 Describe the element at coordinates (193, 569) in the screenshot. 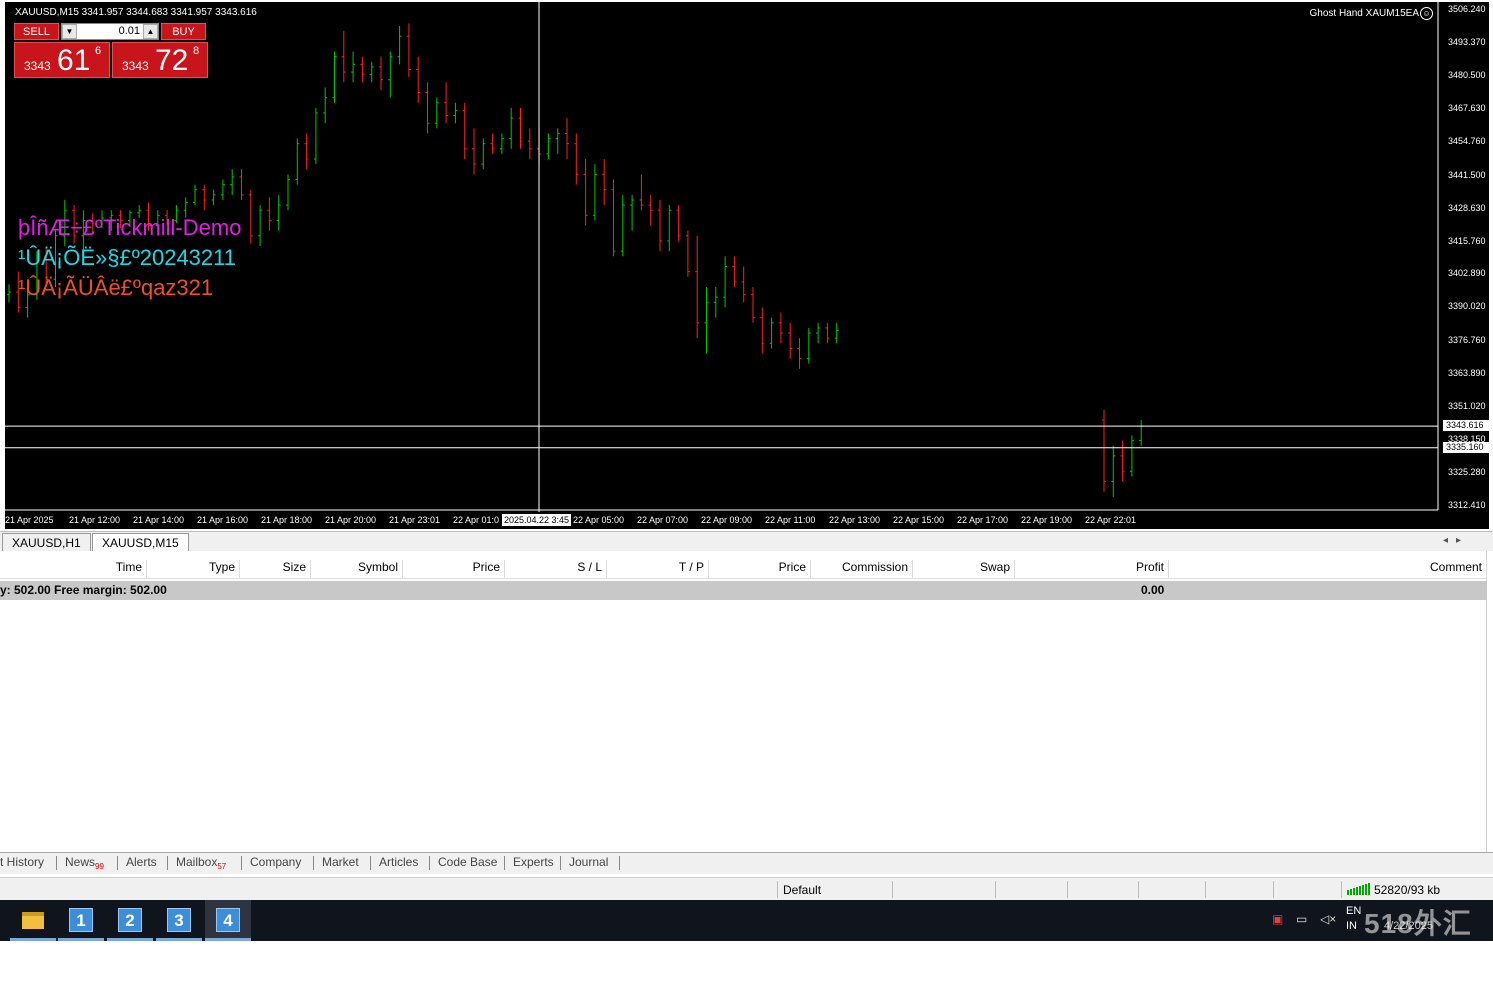

I see `column-header: Type` at that location.